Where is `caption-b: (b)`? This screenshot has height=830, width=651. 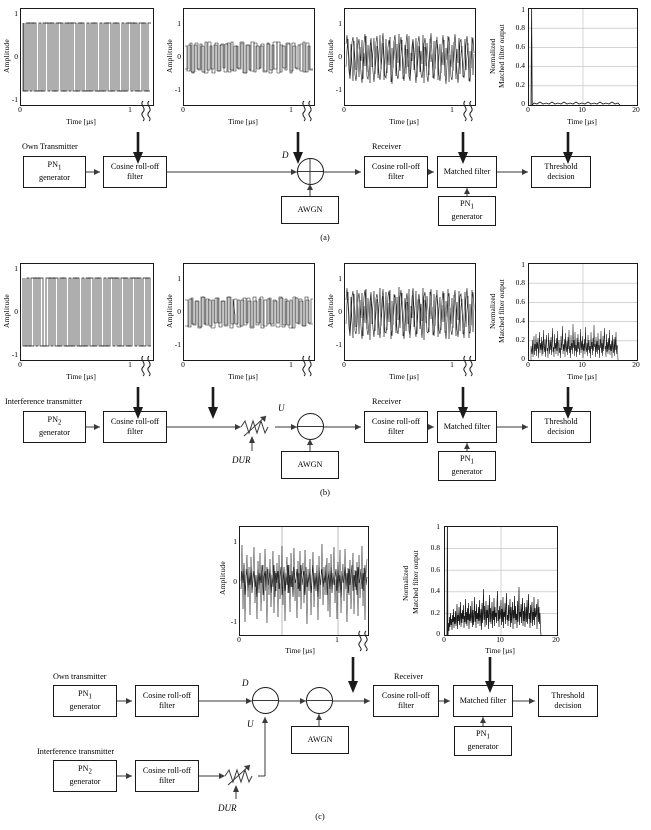
caption-b: (b) is located at coordinates (325, 492).